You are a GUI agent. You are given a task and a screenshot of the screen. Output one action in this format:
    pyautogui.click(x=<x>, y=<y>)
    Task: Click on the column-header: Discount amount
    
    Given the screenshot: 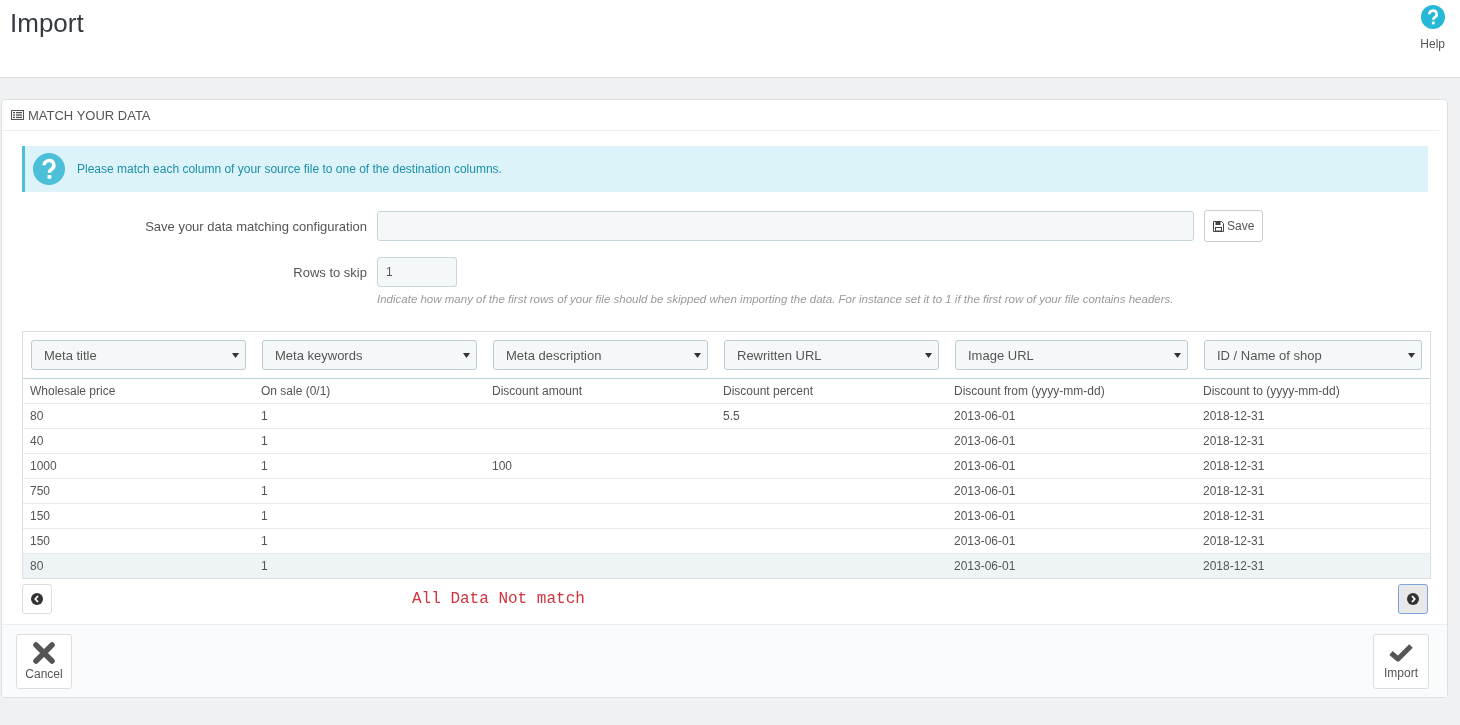 What is the action you would take?
    pyautogui.click(x=537, y=391)
    